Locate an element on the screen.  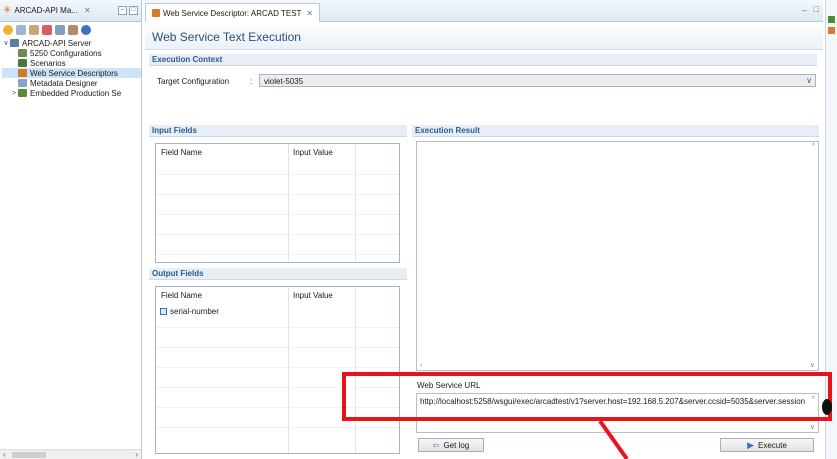
annotation-overlay is located at coordinates (587, 415).